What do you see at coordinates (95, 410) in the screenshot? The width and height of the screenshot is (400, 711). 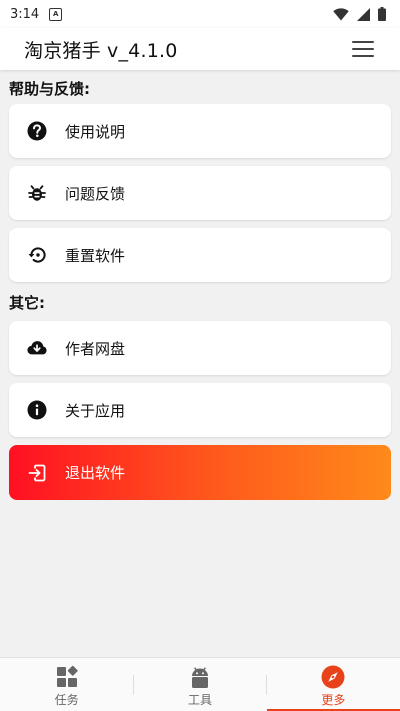 I see `card-label: 关于应用` at bounding box center [95, 410].